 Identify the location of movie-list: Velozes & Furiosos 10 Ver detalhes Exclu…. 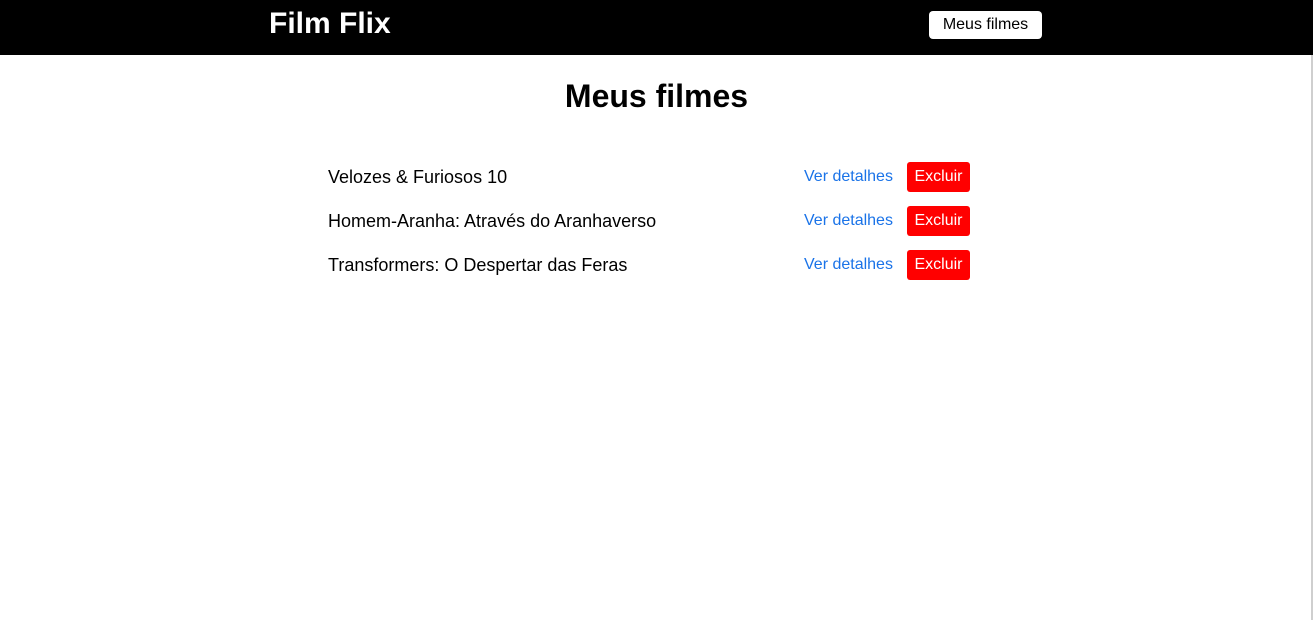
(649, 228).